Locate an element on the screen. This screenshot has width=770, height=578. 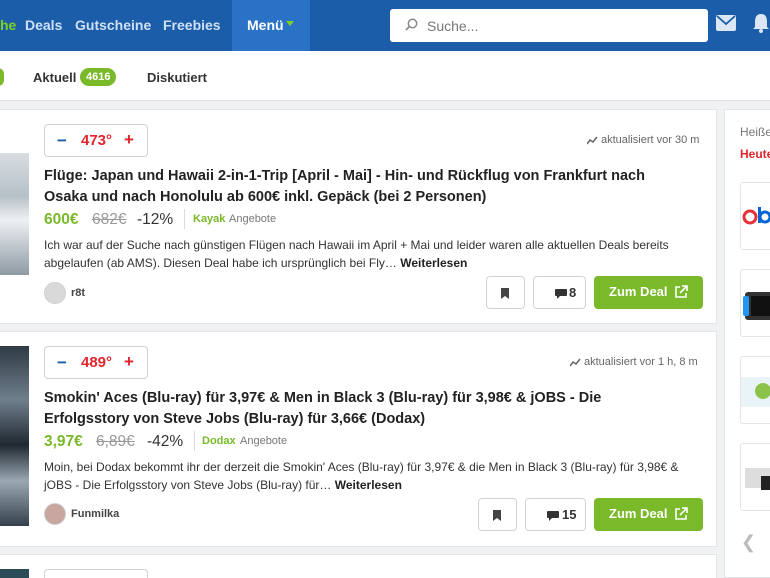
updated-info: aktualisiert vor 30 m is located at coordinates (643, 140).